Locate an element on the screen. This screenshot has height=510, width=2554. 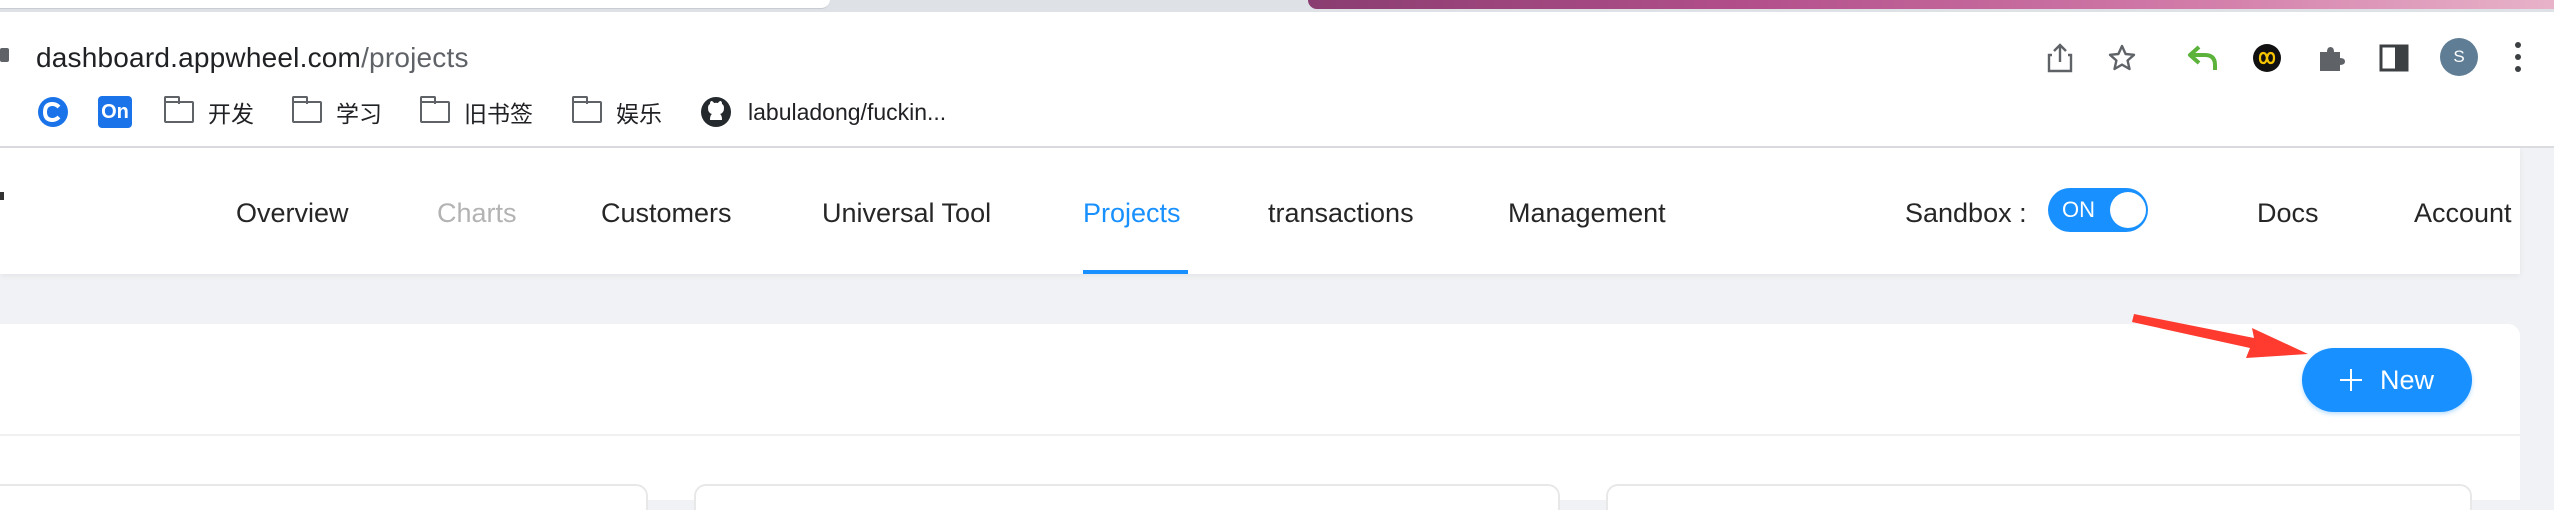
star-icon is located at coordinates (2122, 58).